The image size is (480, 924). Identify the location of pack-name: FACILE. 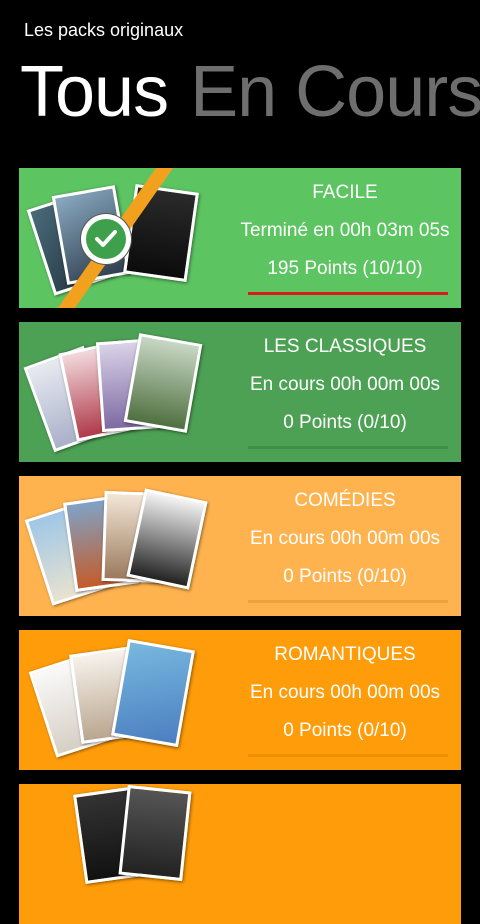
(345, 192).